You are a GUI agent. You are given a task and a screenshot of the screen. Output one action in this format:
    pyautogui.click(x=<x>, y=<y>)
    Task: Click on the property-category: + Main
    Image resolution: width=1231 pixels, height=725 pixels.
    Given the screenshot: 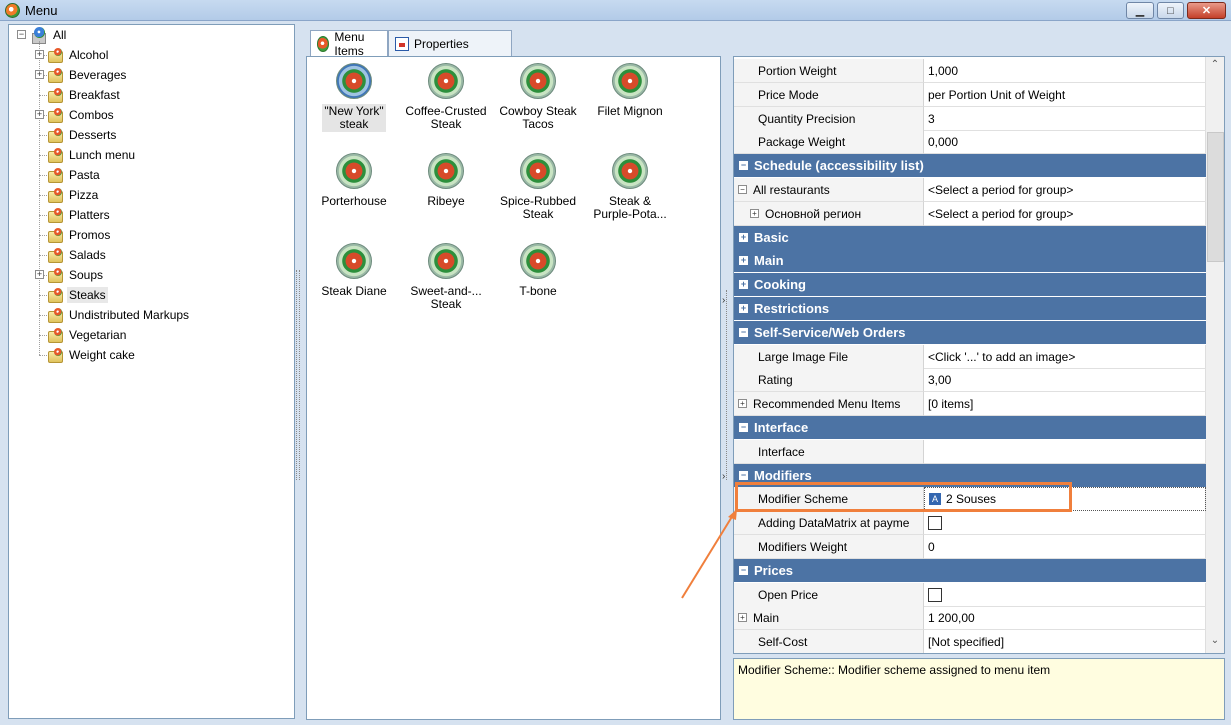 What is the action you would take?
    pyautogui.click(x=970, y=261)
    